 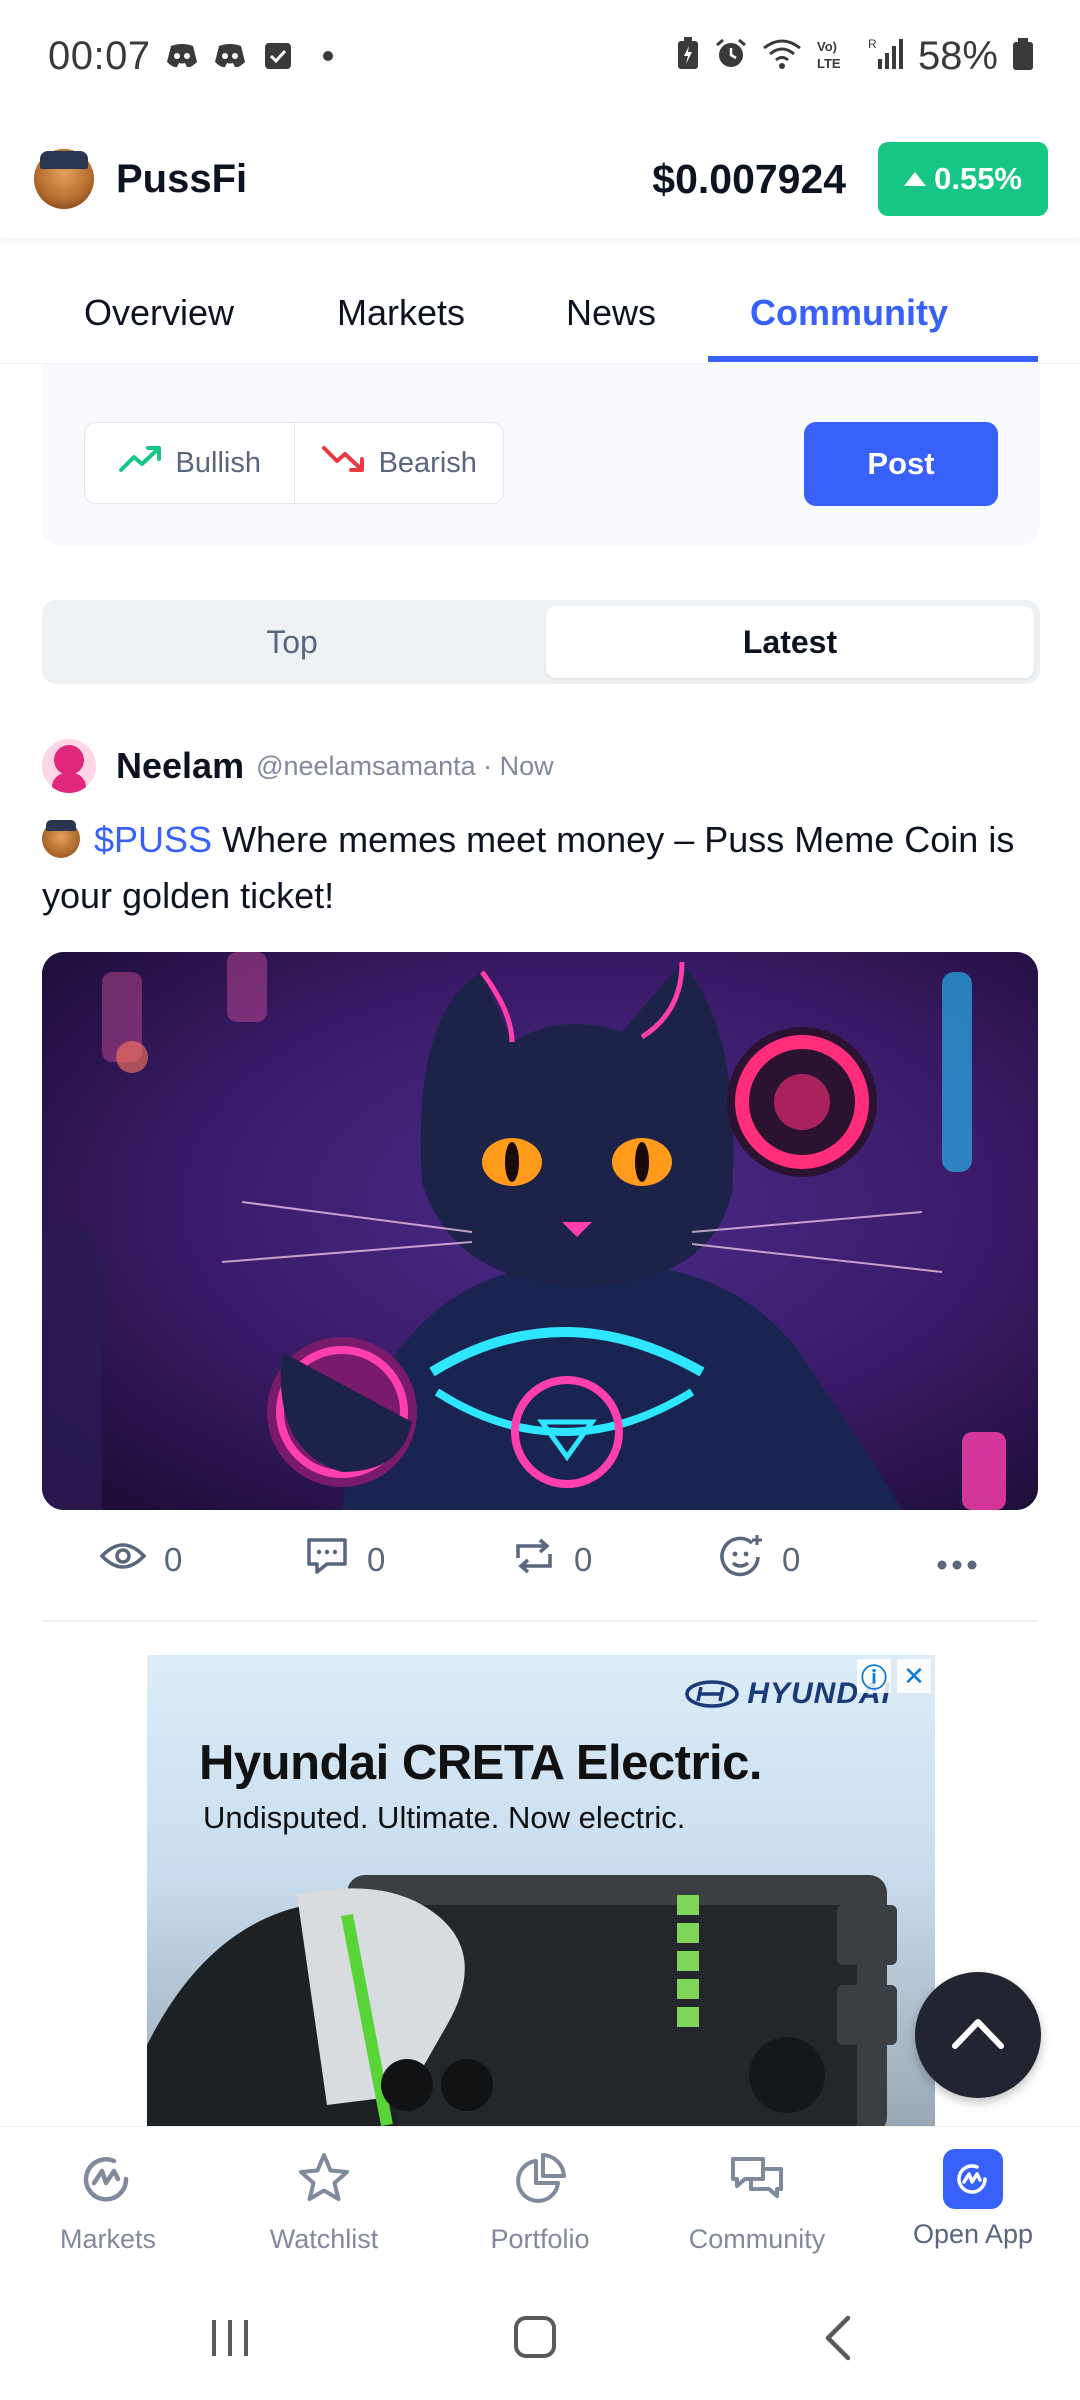 What do you see at coordinates (182, 178) in the screenshot?
I see `coin-name: PussFi` at bounding box center [182, 178].